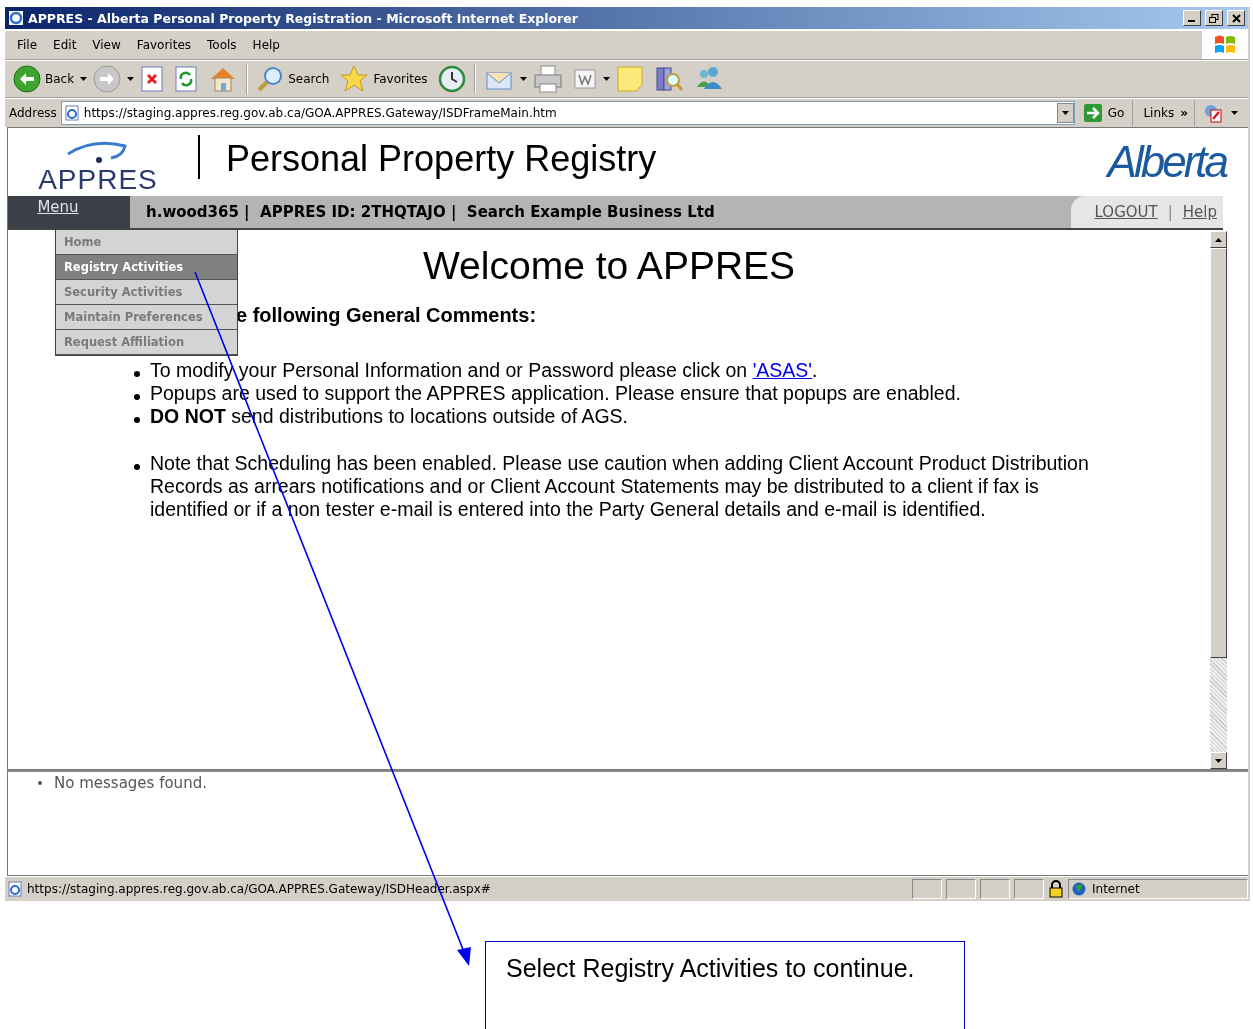  Describe the element at coordinates (430, 212) in the screenshot. I see `user-info: h.wood365 | APPRES ID: 2THQTAJO | Search Example Business Ltd` at that location.